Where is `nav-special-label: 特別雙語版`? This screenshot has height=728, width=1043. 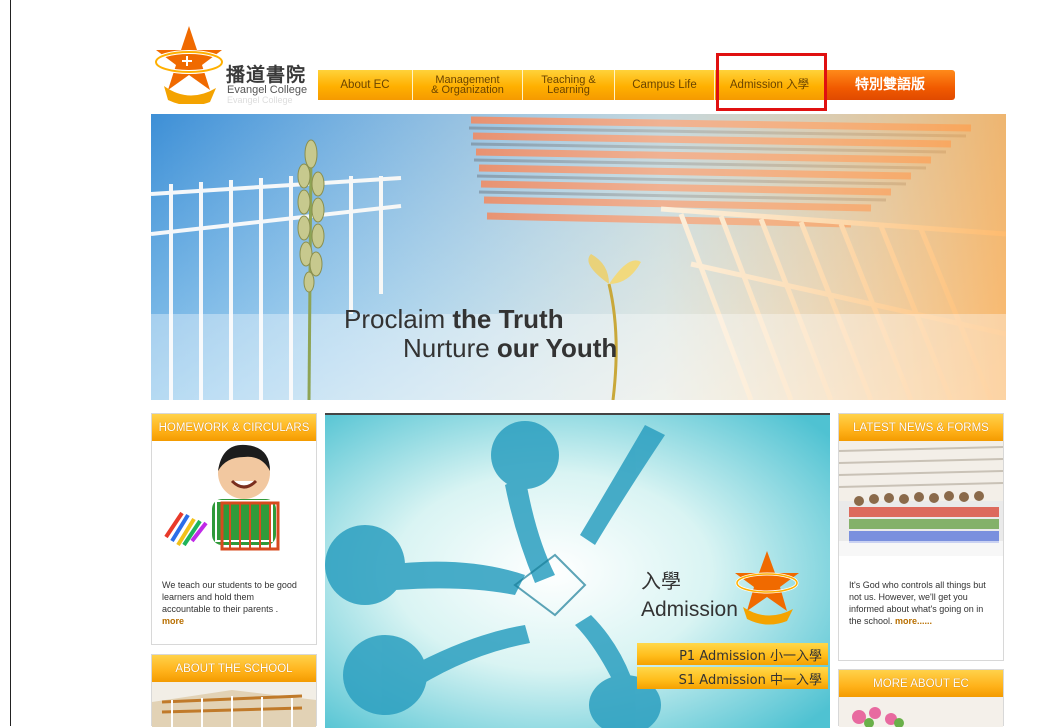 nav-special-label: 特別雙語版 is located at coordinates (890, 85).